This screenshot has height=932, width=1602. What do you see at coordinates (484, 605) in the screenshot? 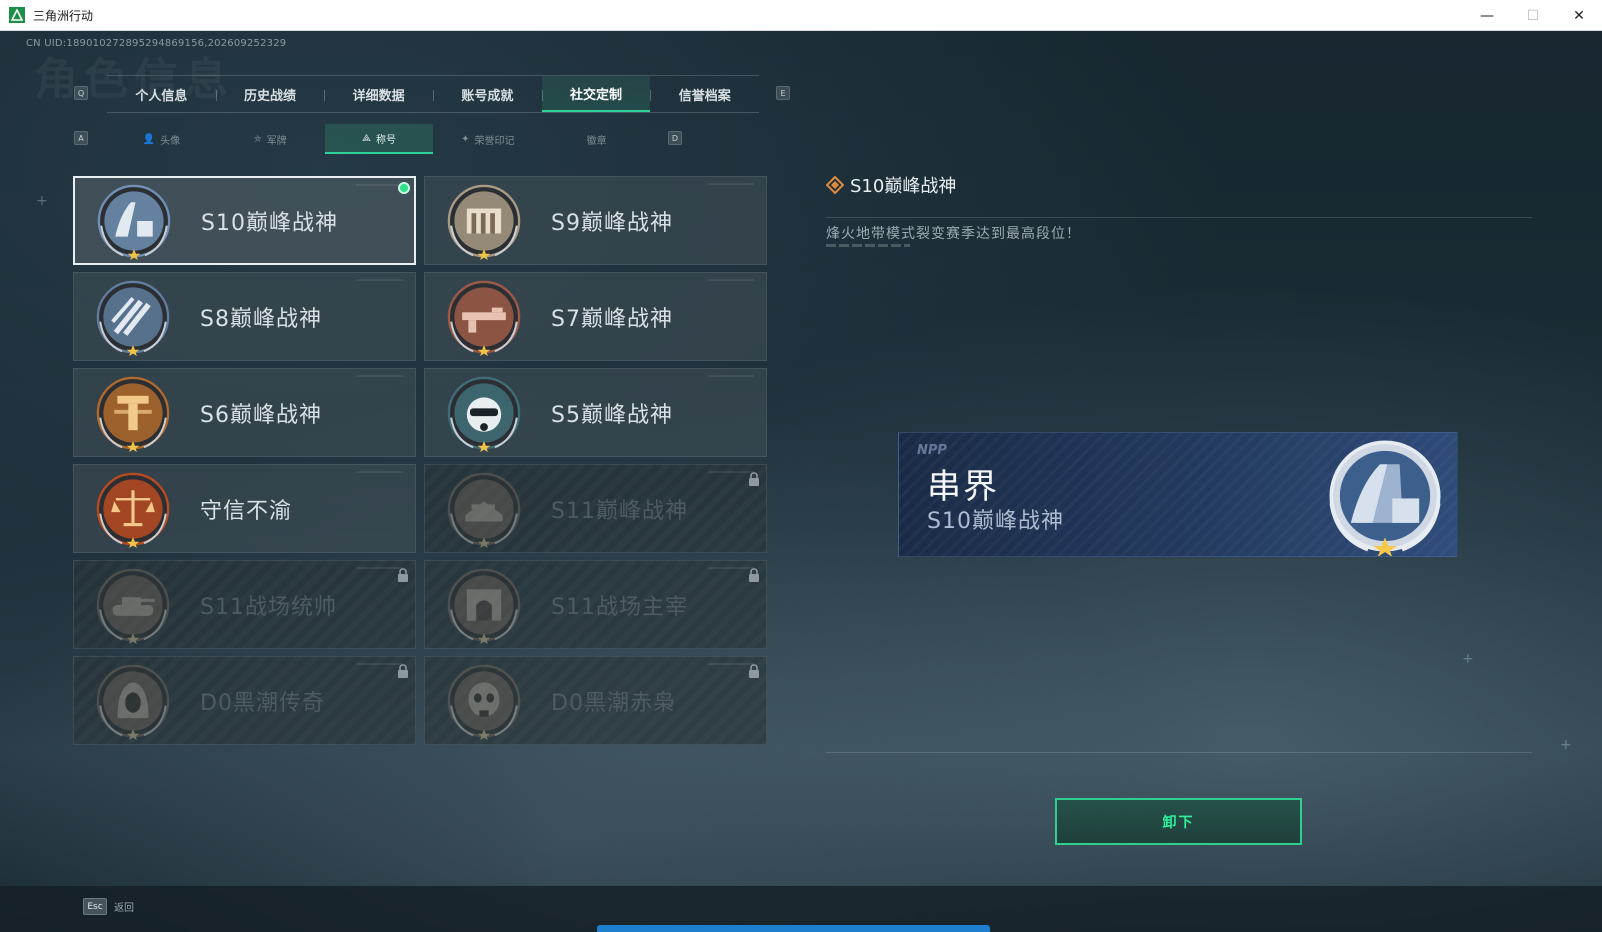
I see `arch-medal-icon` at bounding box center [484, 605].